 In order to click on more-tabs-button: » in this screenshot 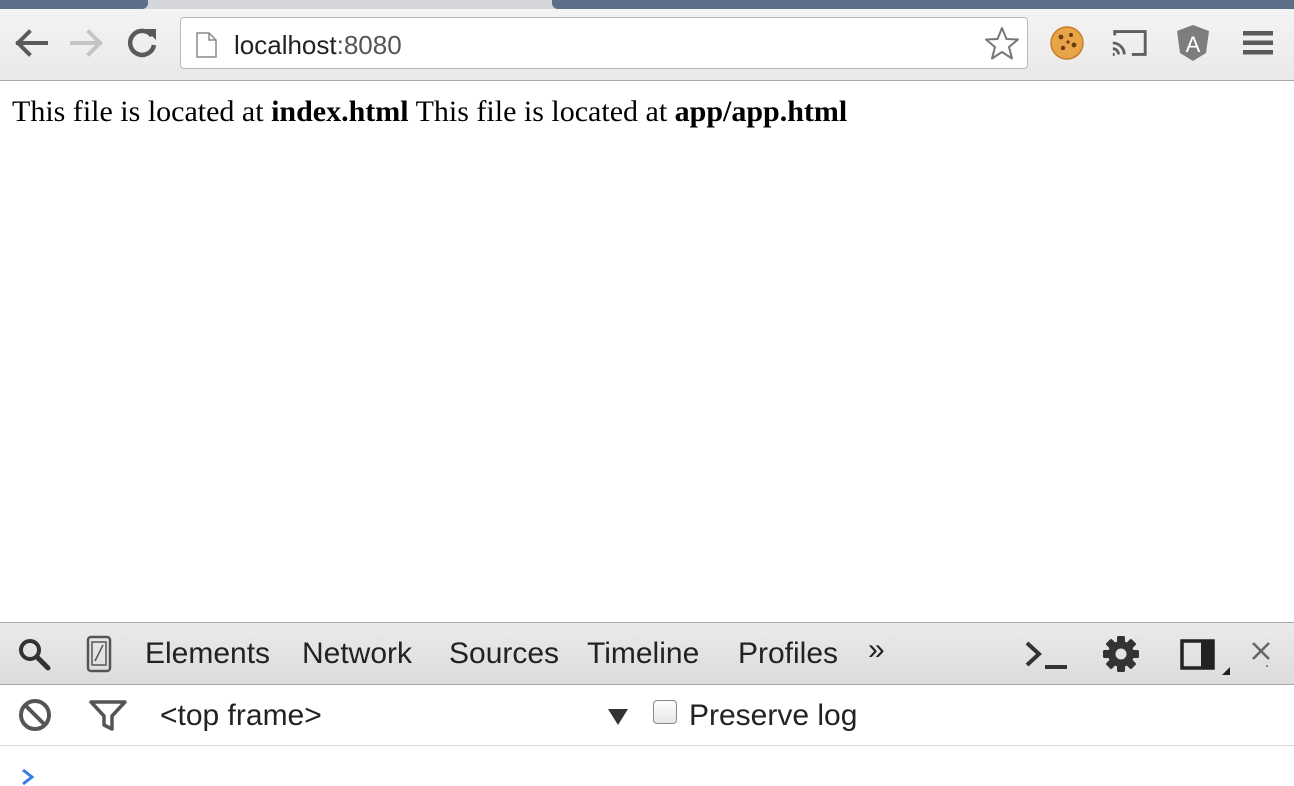, I will do `click(876, 650)`.